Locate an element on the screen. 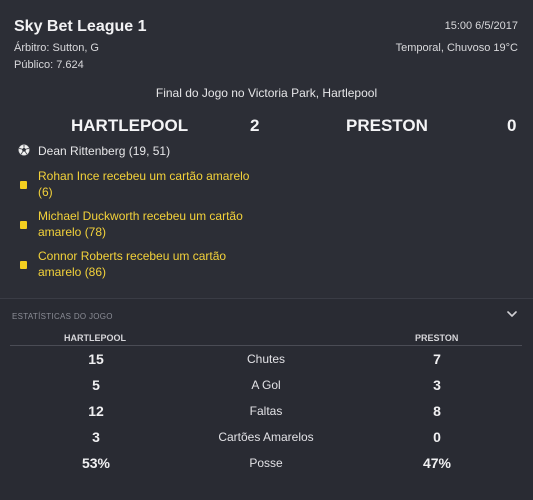 The image size is (533, 500). card-event-line: amarelo (86) is located at coordinates (72, 272).